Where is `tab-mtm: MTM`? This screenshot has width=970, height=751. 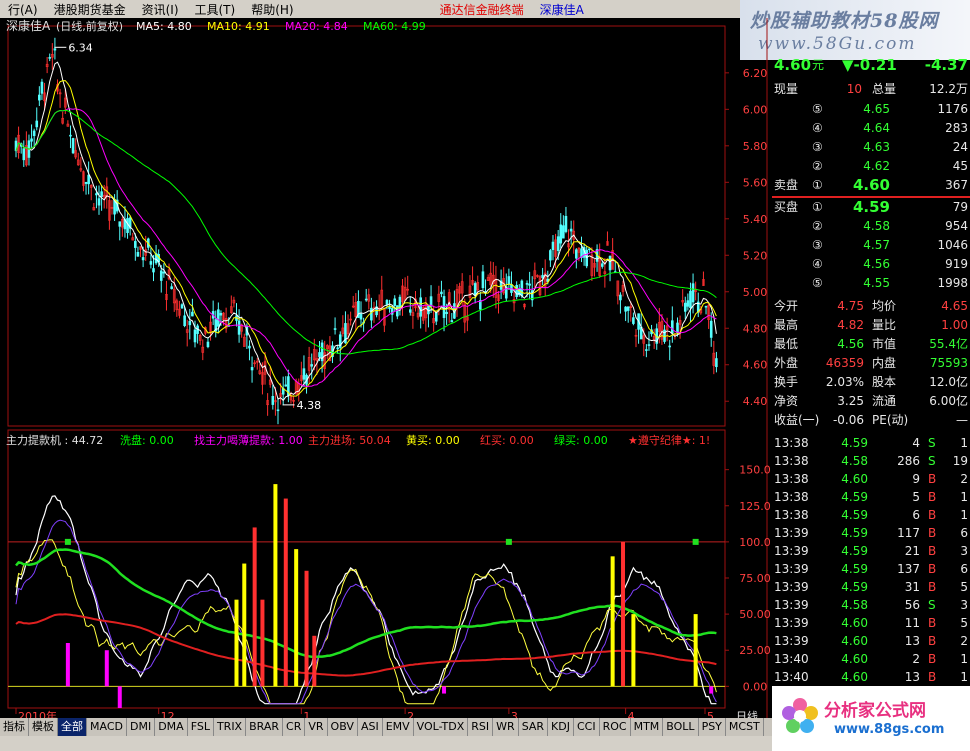 tab-mtm: MTM is located at coordinates (647, 727).